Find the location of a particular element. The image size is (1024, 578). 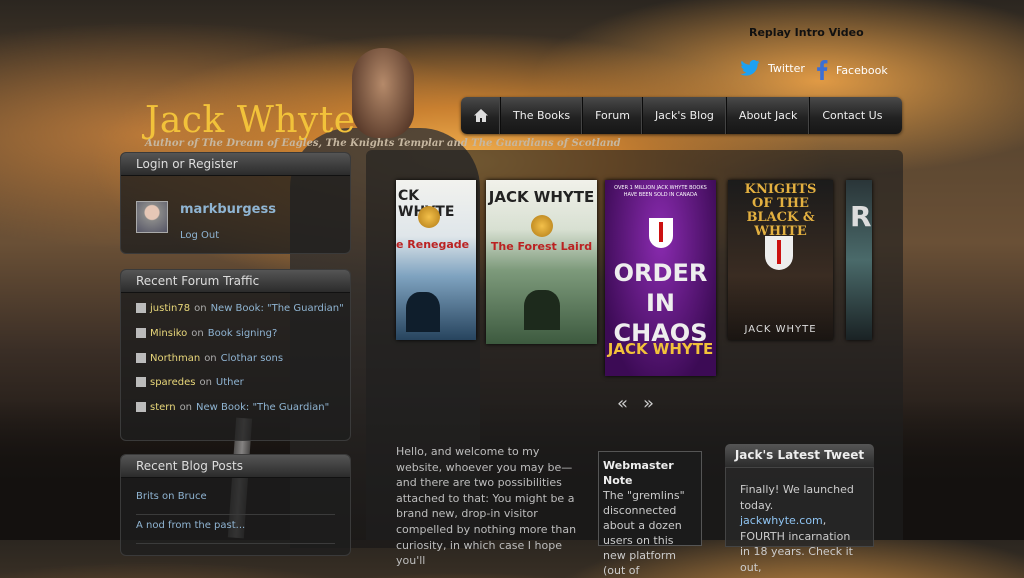

book-cover: R is located at coordinates (859, 260).